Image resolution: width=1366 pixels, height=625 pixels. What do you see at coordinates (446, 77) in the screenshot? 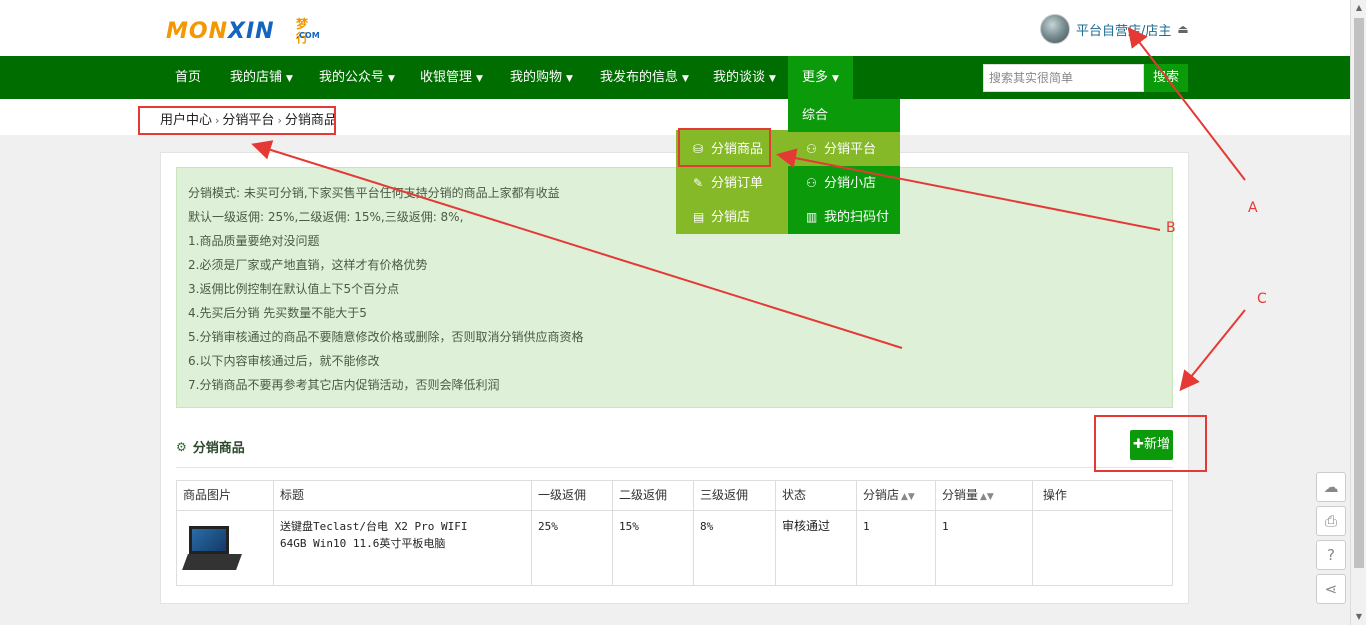
I see `nav-item-label: 收银管理` at bounding box center [446, 77].